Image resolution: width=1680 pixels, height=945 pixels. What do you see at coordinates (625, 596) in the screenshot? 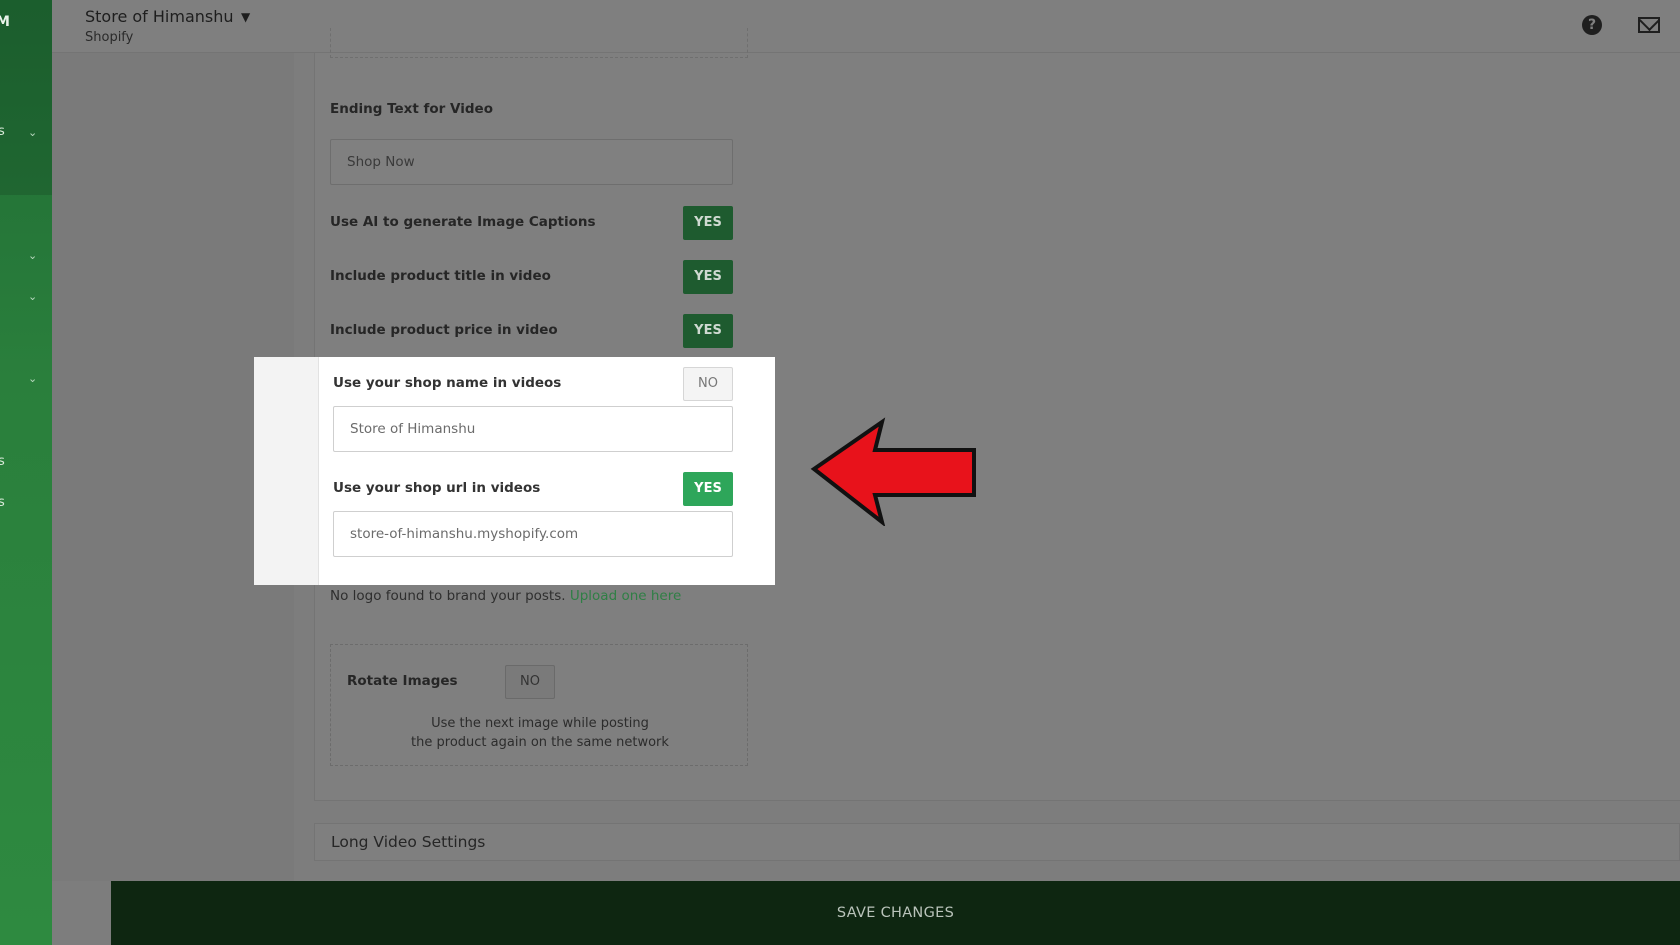
I see `upload-logo-link: Upload one here` at bounding box center [625, 596].